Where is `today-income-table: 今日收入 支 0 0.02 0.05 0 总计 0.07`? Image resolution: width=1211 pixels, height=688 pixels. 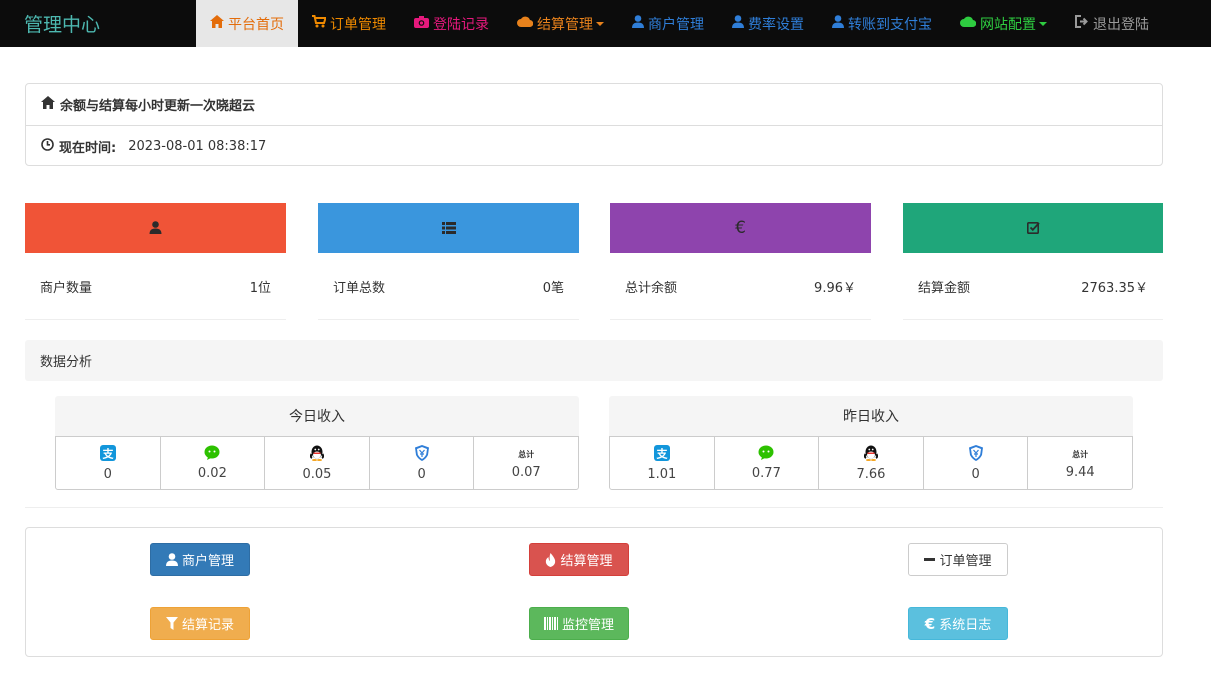
today-income-table: 今日收入 支 0 0.02 0.05 0 总计 0.07 is located at coordinates (317, 443).